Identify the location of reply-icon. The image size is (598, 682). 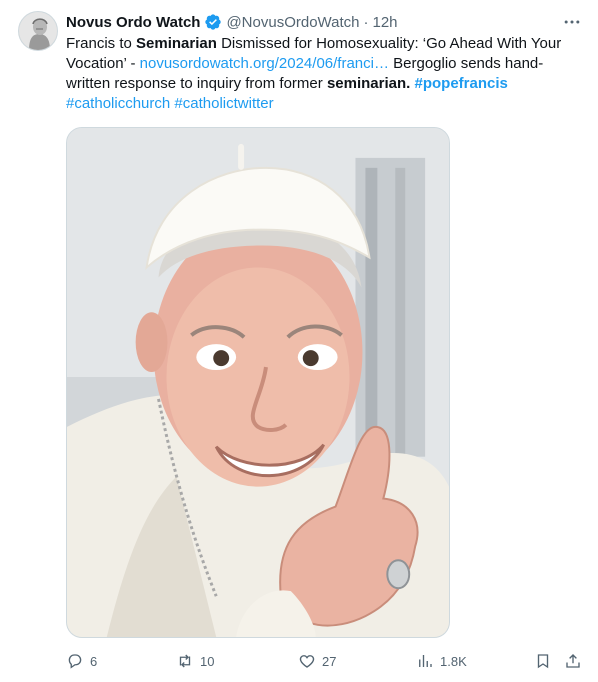
(75, 661).